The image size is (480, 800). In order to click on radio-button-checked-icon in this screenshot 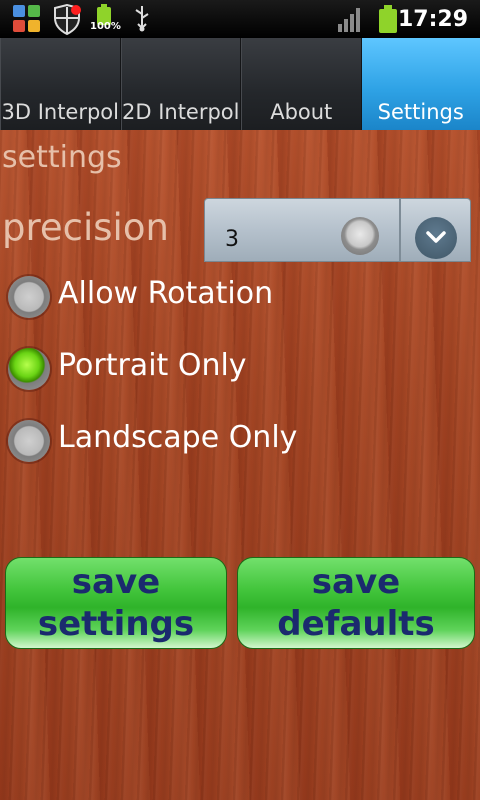, I will do `click(29, 369)`.